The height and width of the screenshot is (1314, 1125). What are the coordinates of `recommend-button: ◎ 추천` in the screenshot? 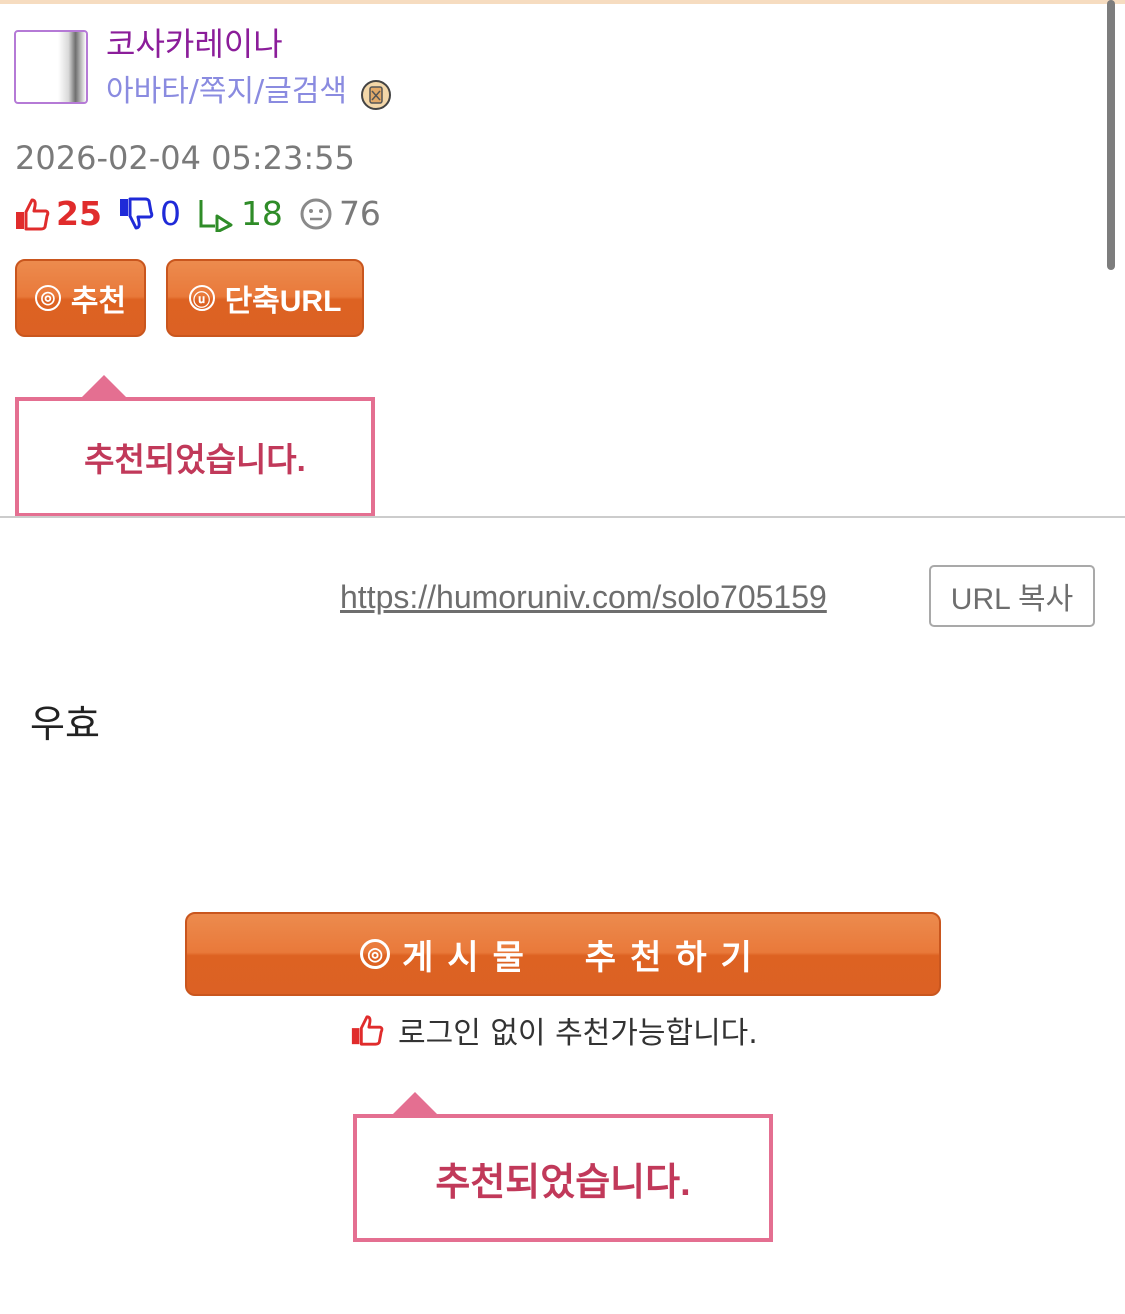 It's located at (80, 298).